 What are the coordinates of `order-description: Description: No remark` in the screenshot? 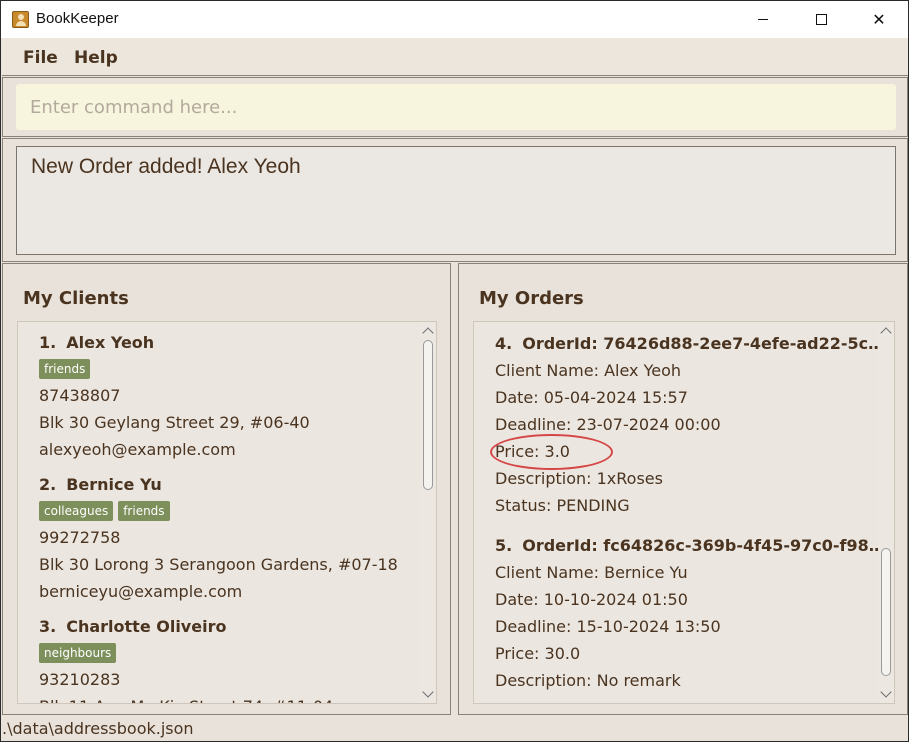 It's located at (588, 680).